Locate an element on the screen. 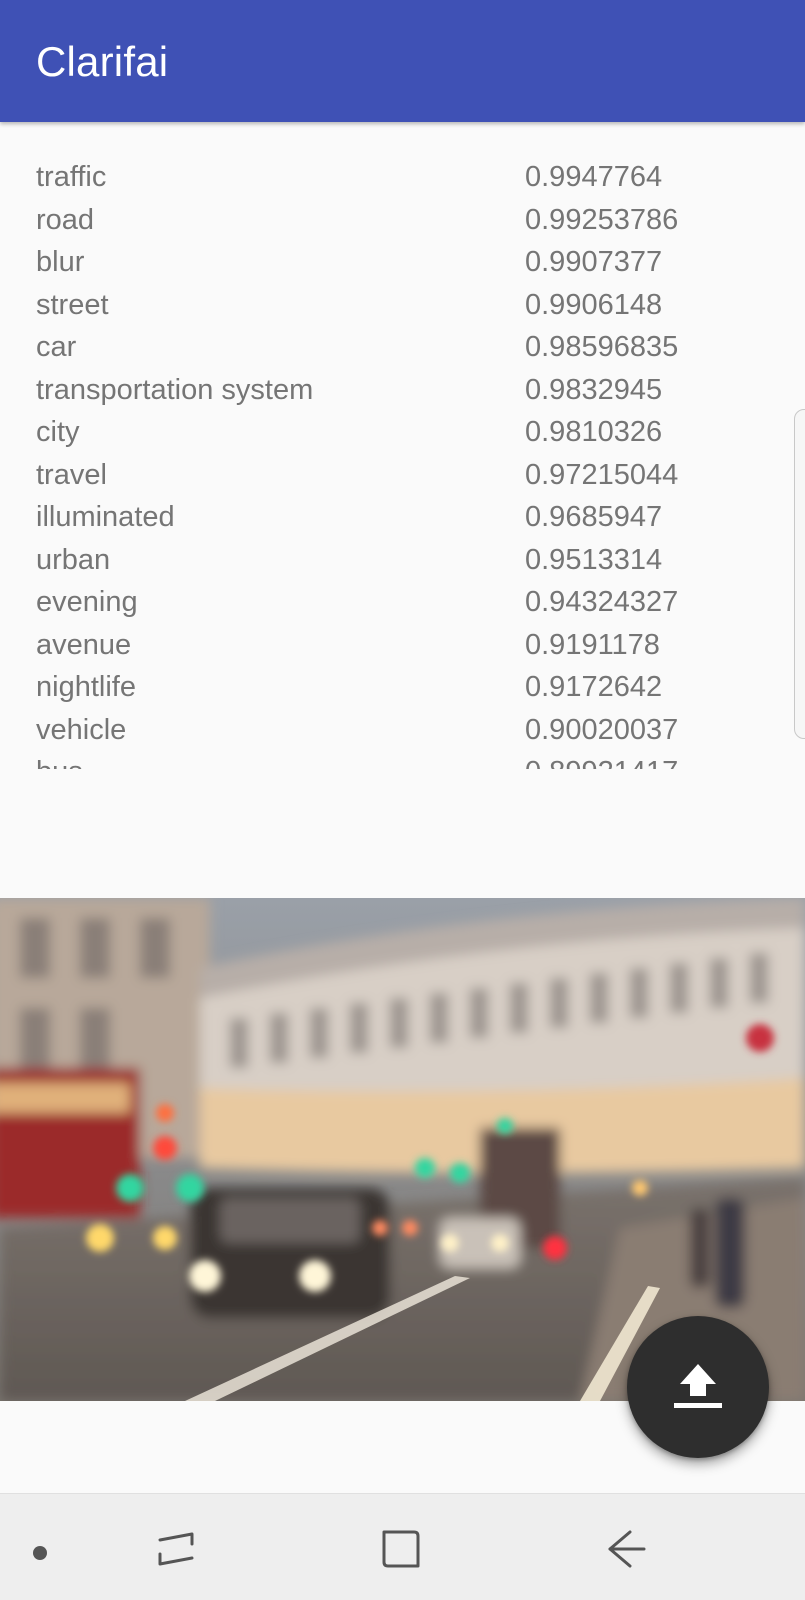 Image resolution: width=805 pixels, height=1600 pixels. result-score: 0.98596835 is located at coordinates (602, 347).